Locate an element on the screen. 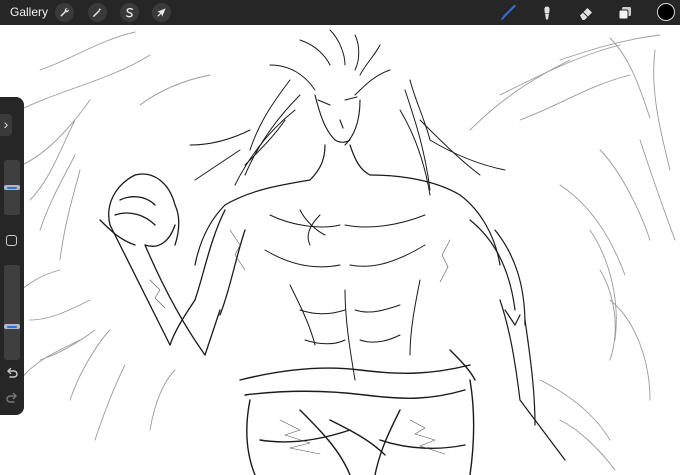 The height and width of the screenshot is (475, 680). redo-icon is located at coordinates (12, 399).